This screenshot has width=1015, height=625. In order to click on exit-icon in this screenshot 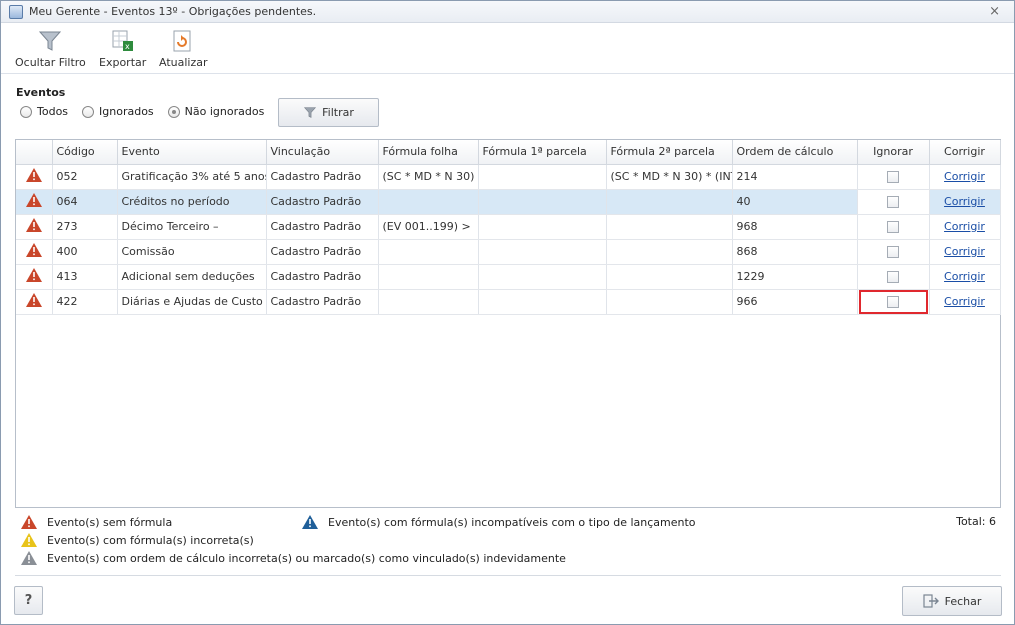, I will do `click(931, 601)`.